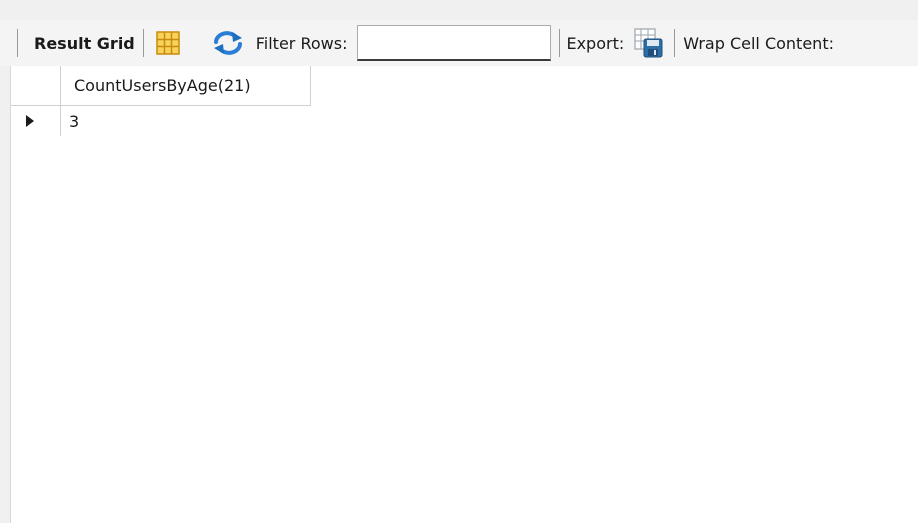  What do you see at coordinates (454, 43) in the screenshot?
I see `filter-rows-input` at bounding box center [454, 43].